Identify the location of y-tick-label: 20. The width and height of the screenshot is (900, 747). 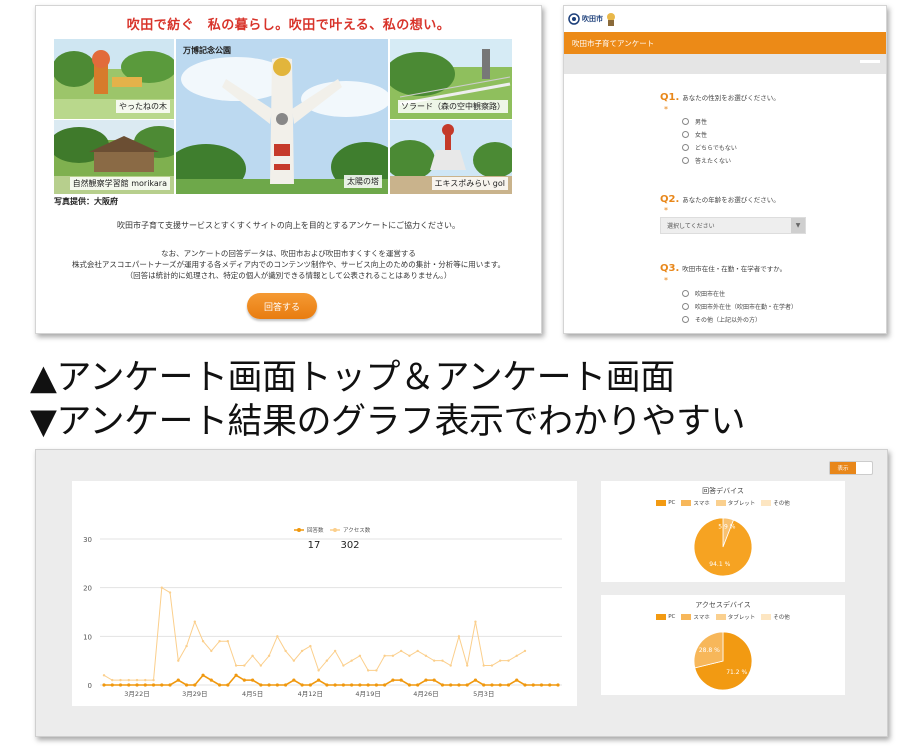
(87, 589).